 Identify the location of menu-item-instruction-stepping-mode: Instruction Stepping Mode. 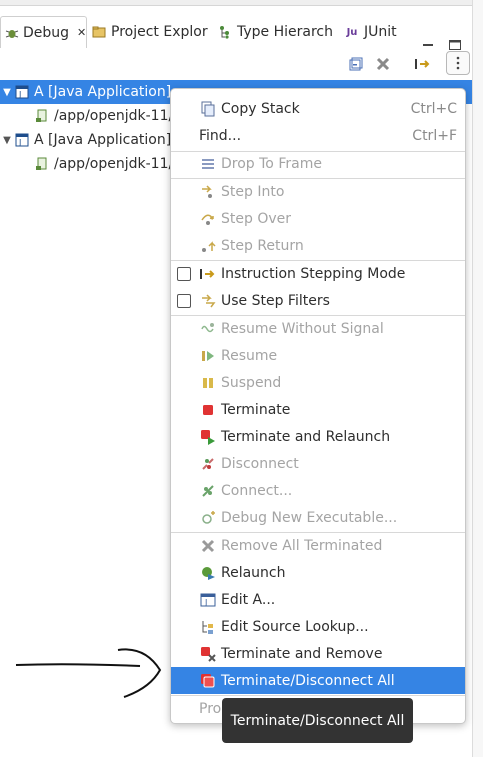
(318, 273).